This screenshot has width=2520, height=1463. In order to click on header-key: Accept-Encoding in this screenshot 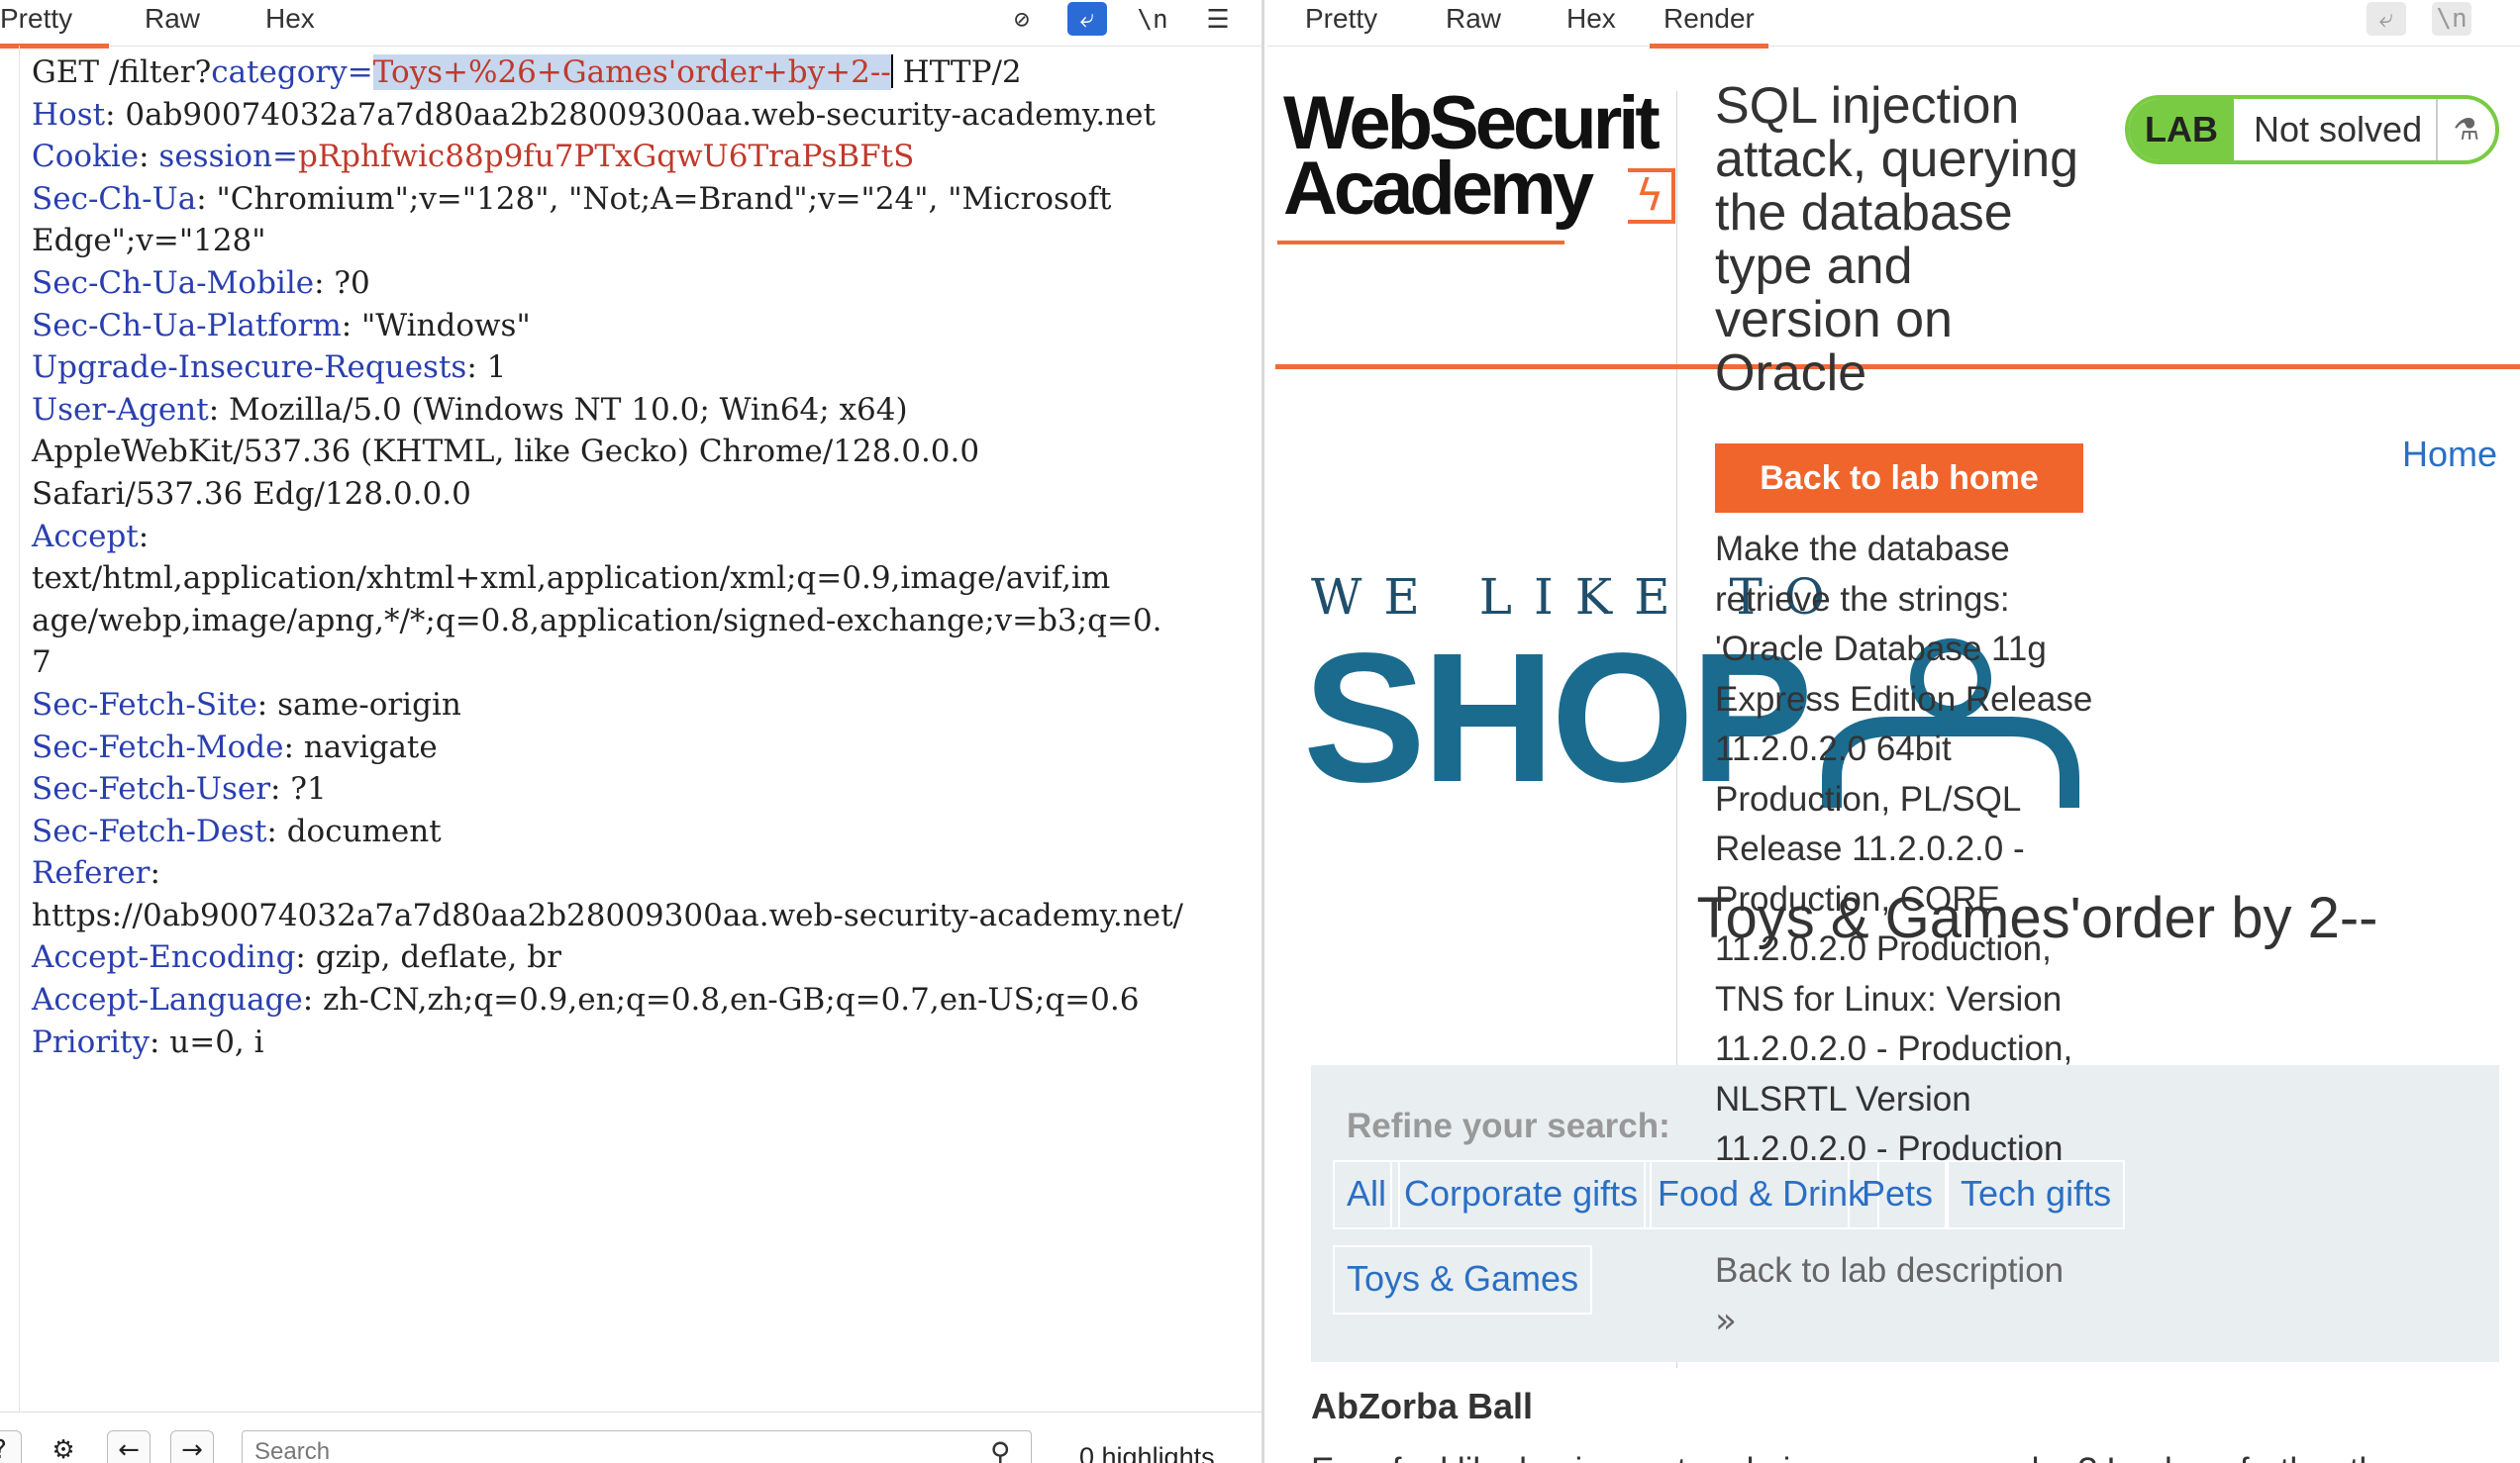, I will do `click(164, 957)`.